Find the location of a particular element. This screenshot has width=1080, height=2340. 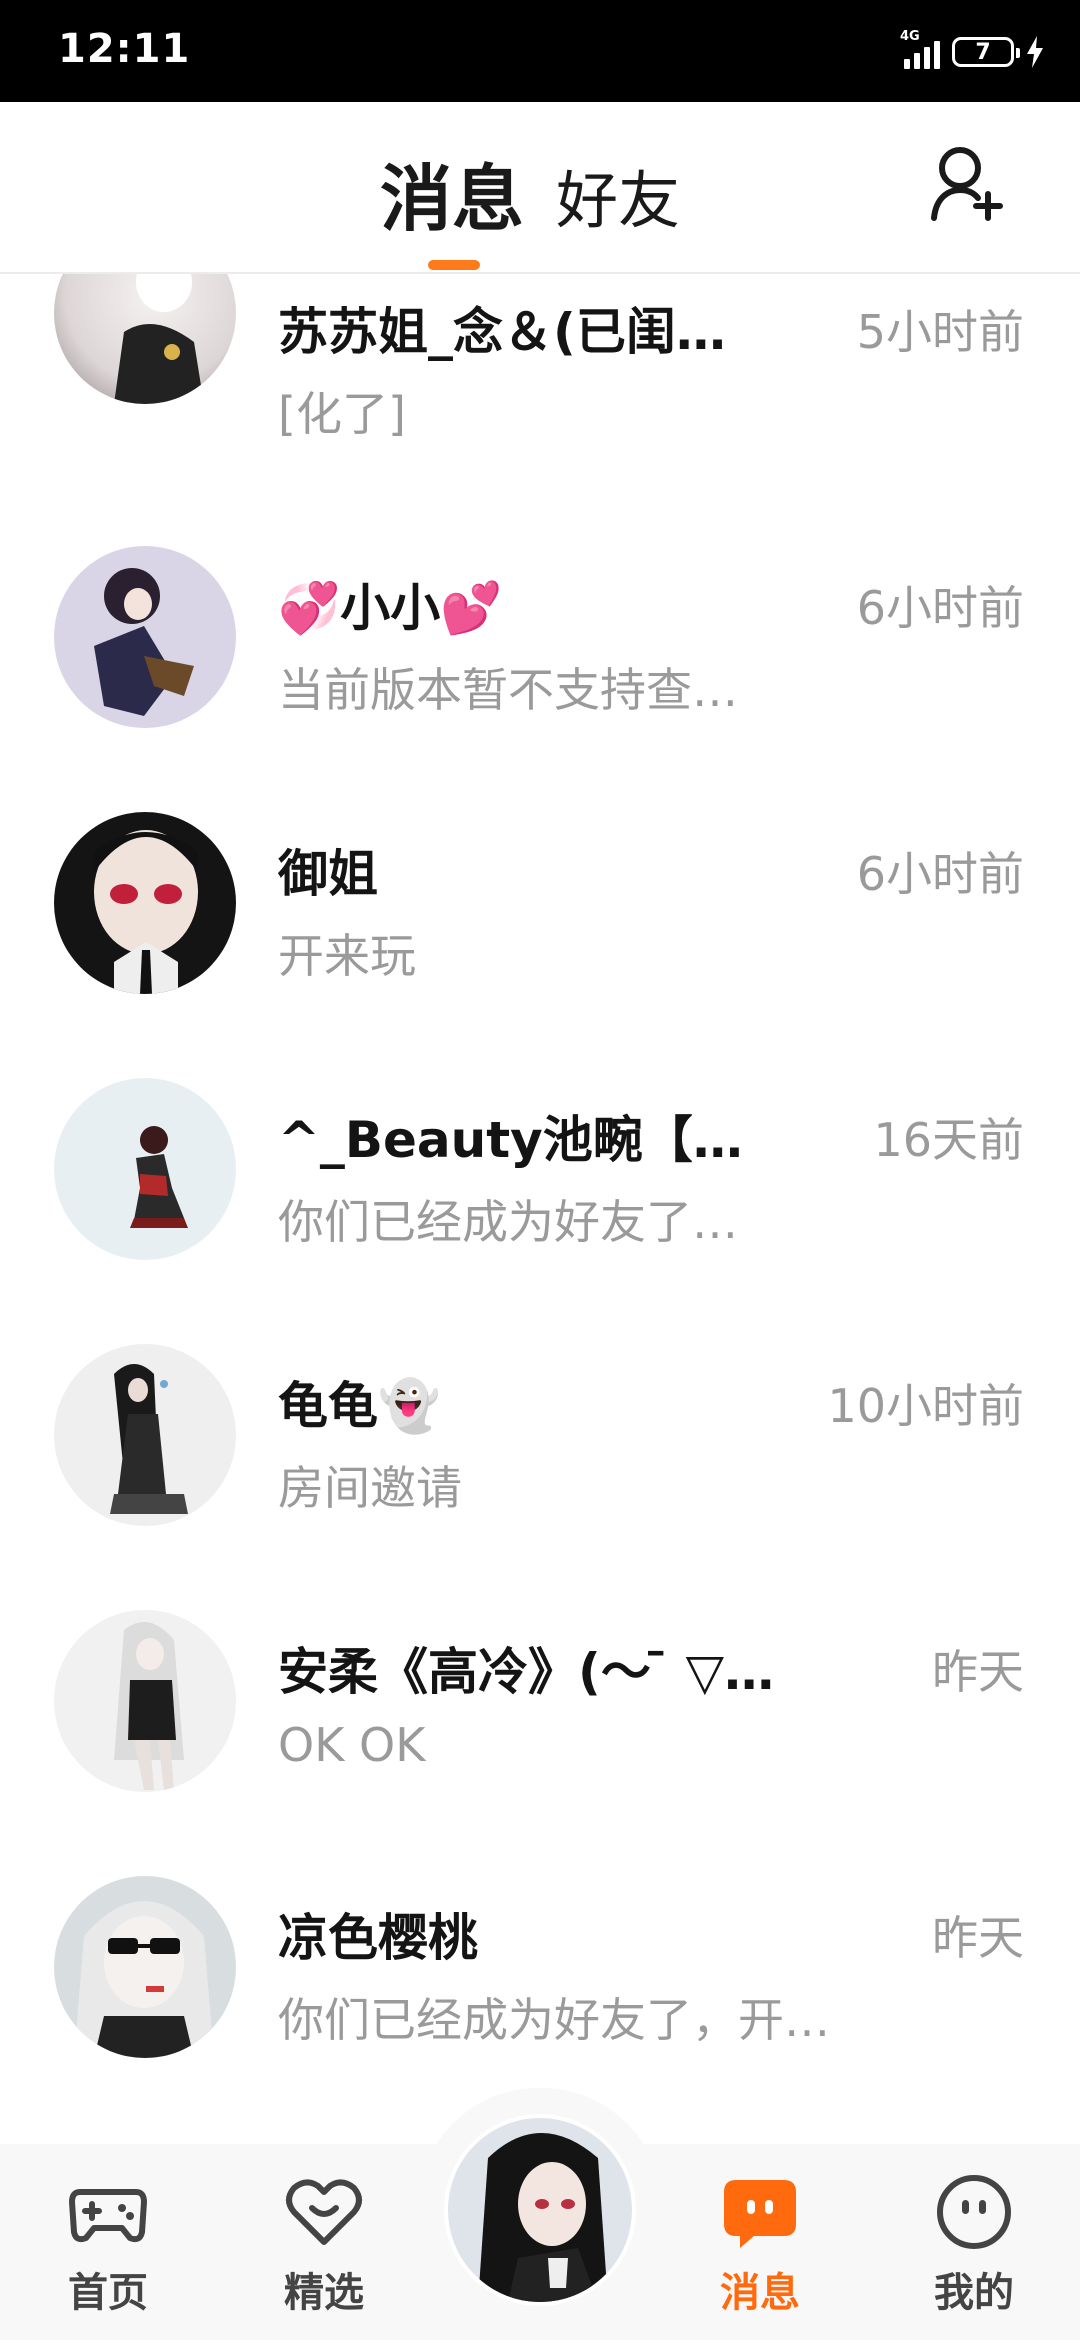

conversation-name: 龟龟👻 is located at coordinates (359, 1406).